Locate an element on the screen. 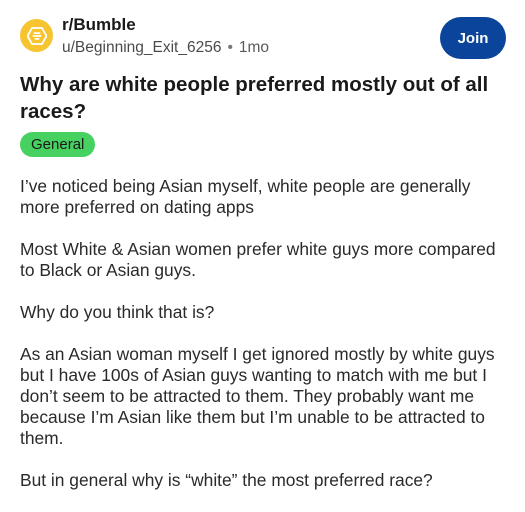  subreddit-avatar is located at coordinates (36, 35).